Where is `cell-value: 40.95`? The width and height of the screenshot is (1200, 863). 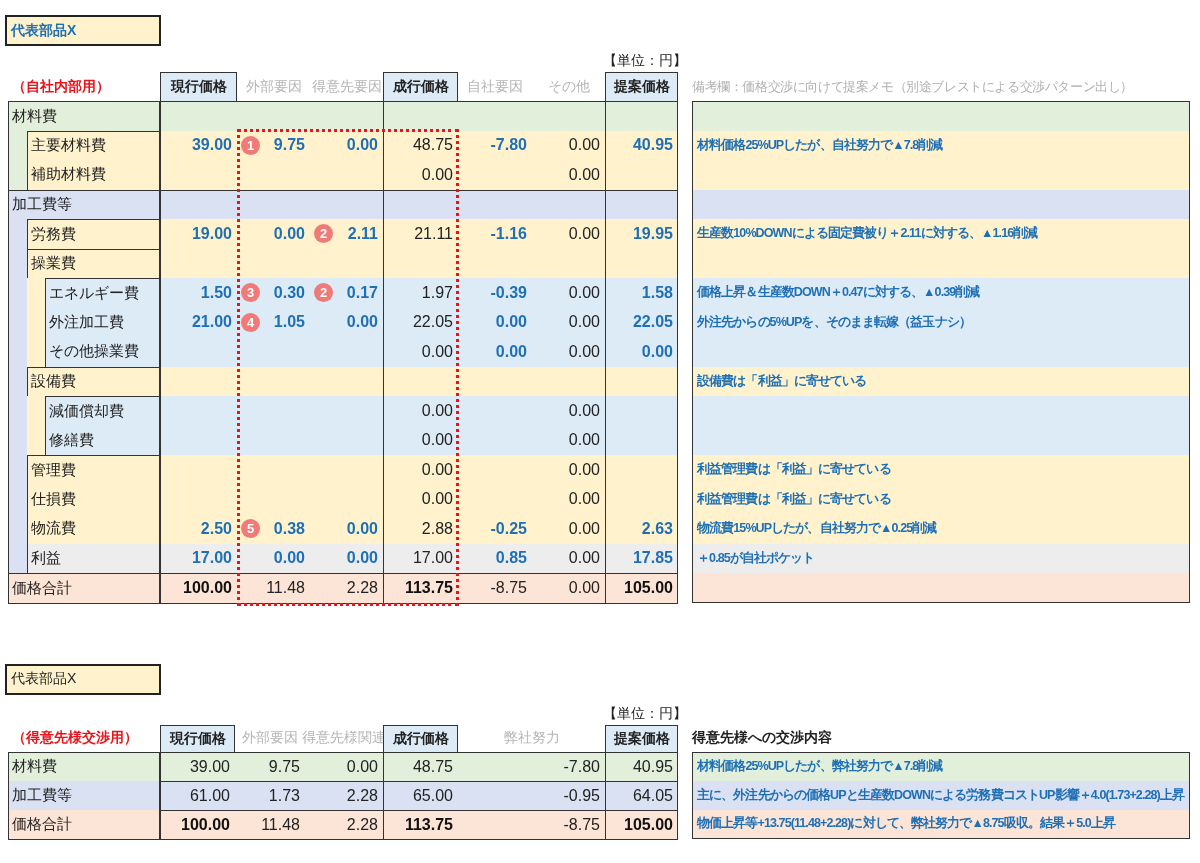 cell-value: 40.95 is located at coordinates (652, 145).